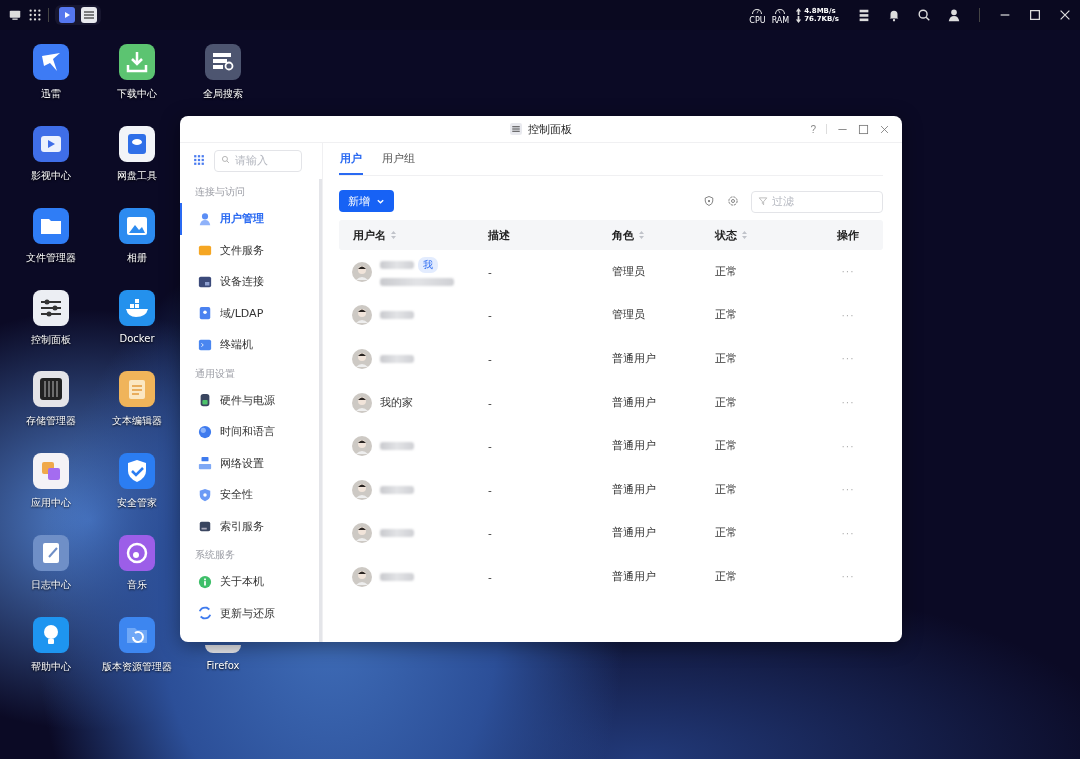 The height and width of the screenshot is (759, 1080). What do you see at coordinates (366, 201) in the screenshot?
I see `add-button: 新增` at bounding box center [366, 201].